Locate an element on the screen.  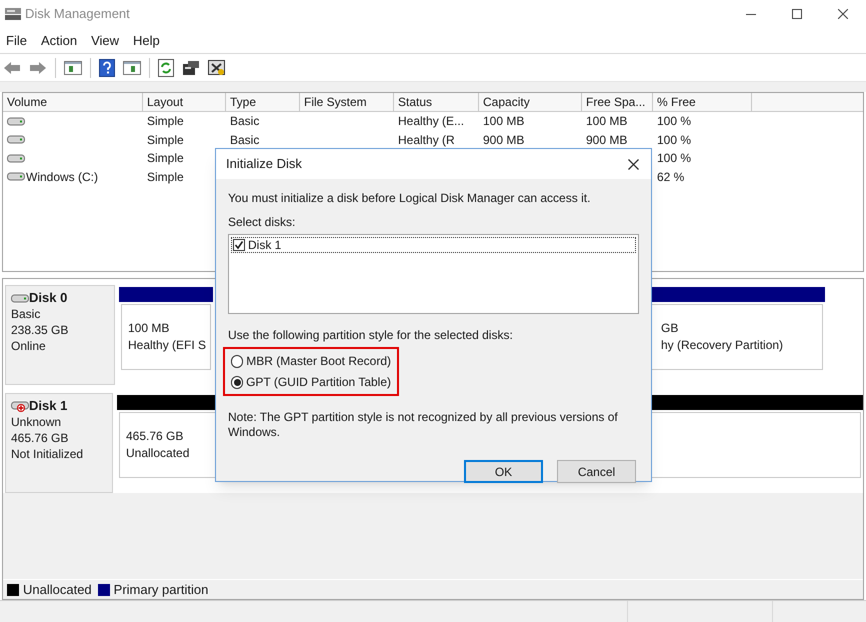
refresh-button is located at coordinates (166, 67).